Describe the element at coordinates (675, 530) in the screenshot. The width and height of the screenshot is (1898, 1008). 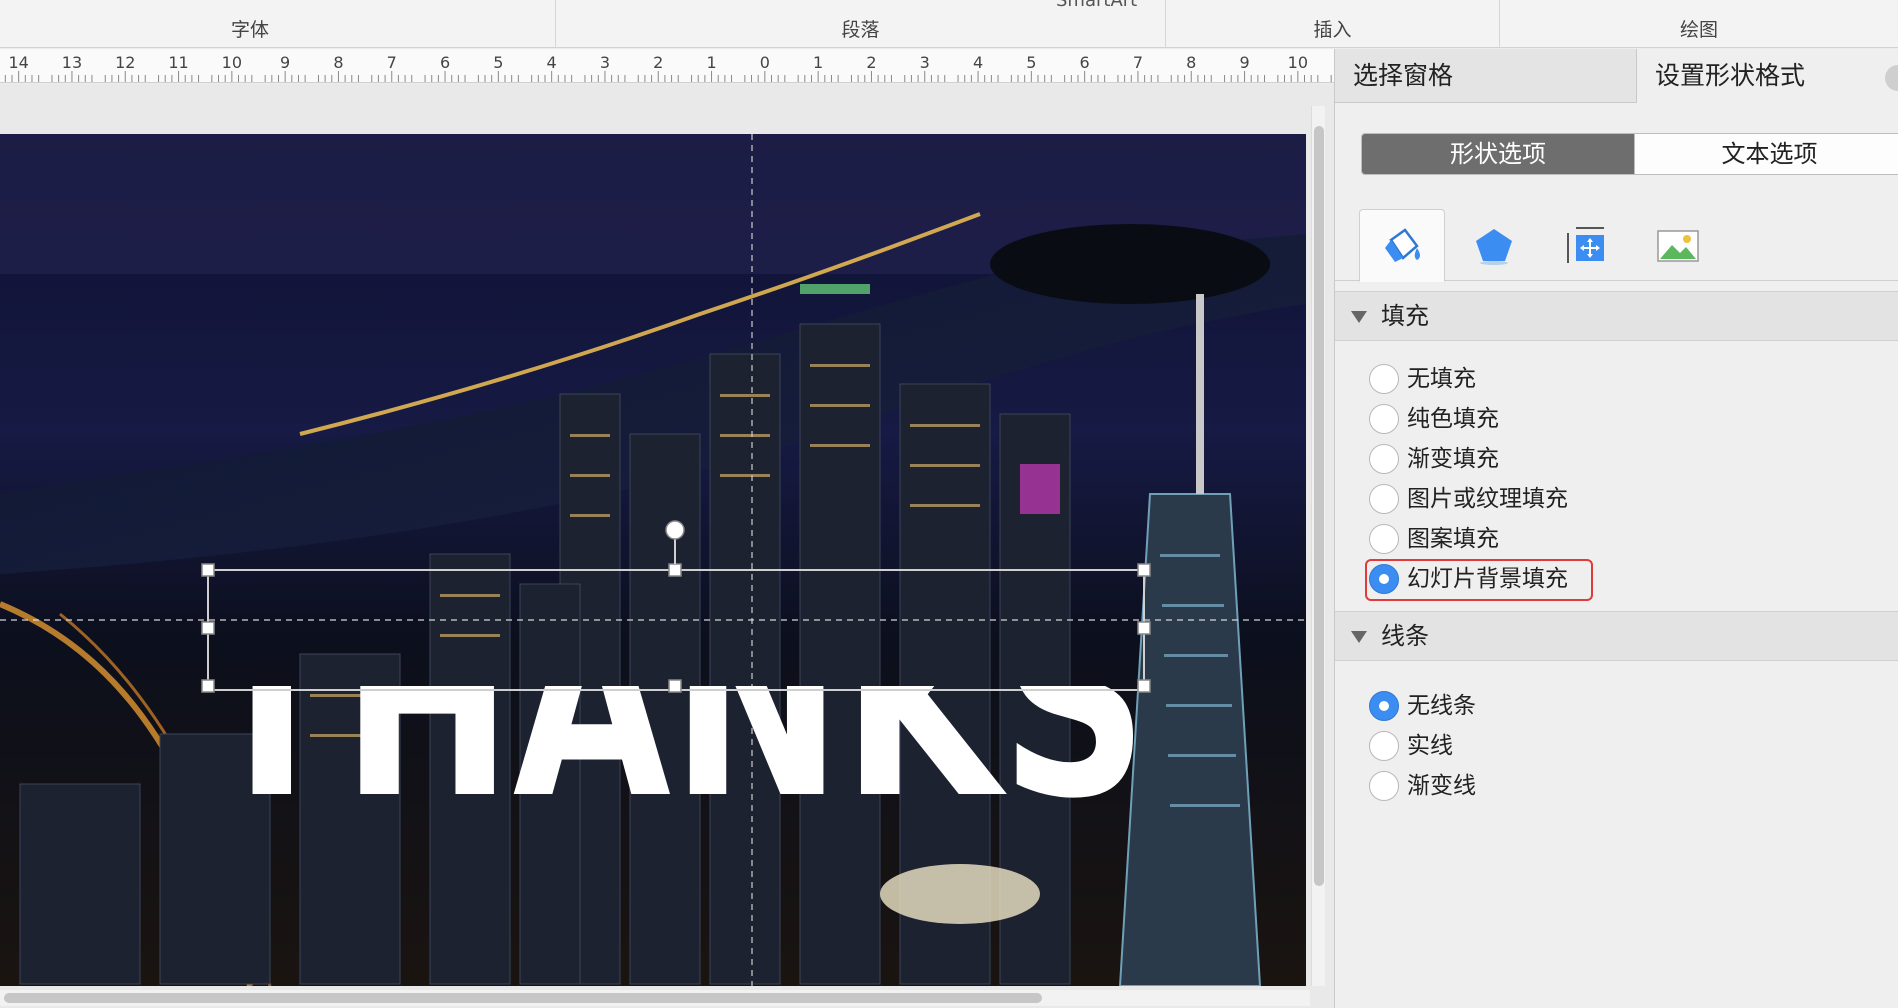
I see `rotate-handle` at that location.